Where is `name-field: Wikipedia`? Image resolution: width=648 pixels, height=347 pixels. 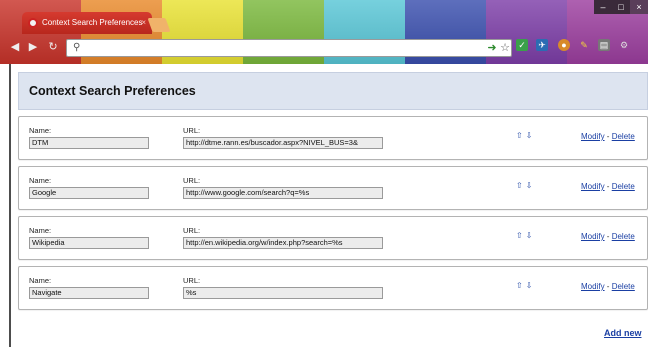 name-field: Wikipedia is located at coordinates (89, 243).